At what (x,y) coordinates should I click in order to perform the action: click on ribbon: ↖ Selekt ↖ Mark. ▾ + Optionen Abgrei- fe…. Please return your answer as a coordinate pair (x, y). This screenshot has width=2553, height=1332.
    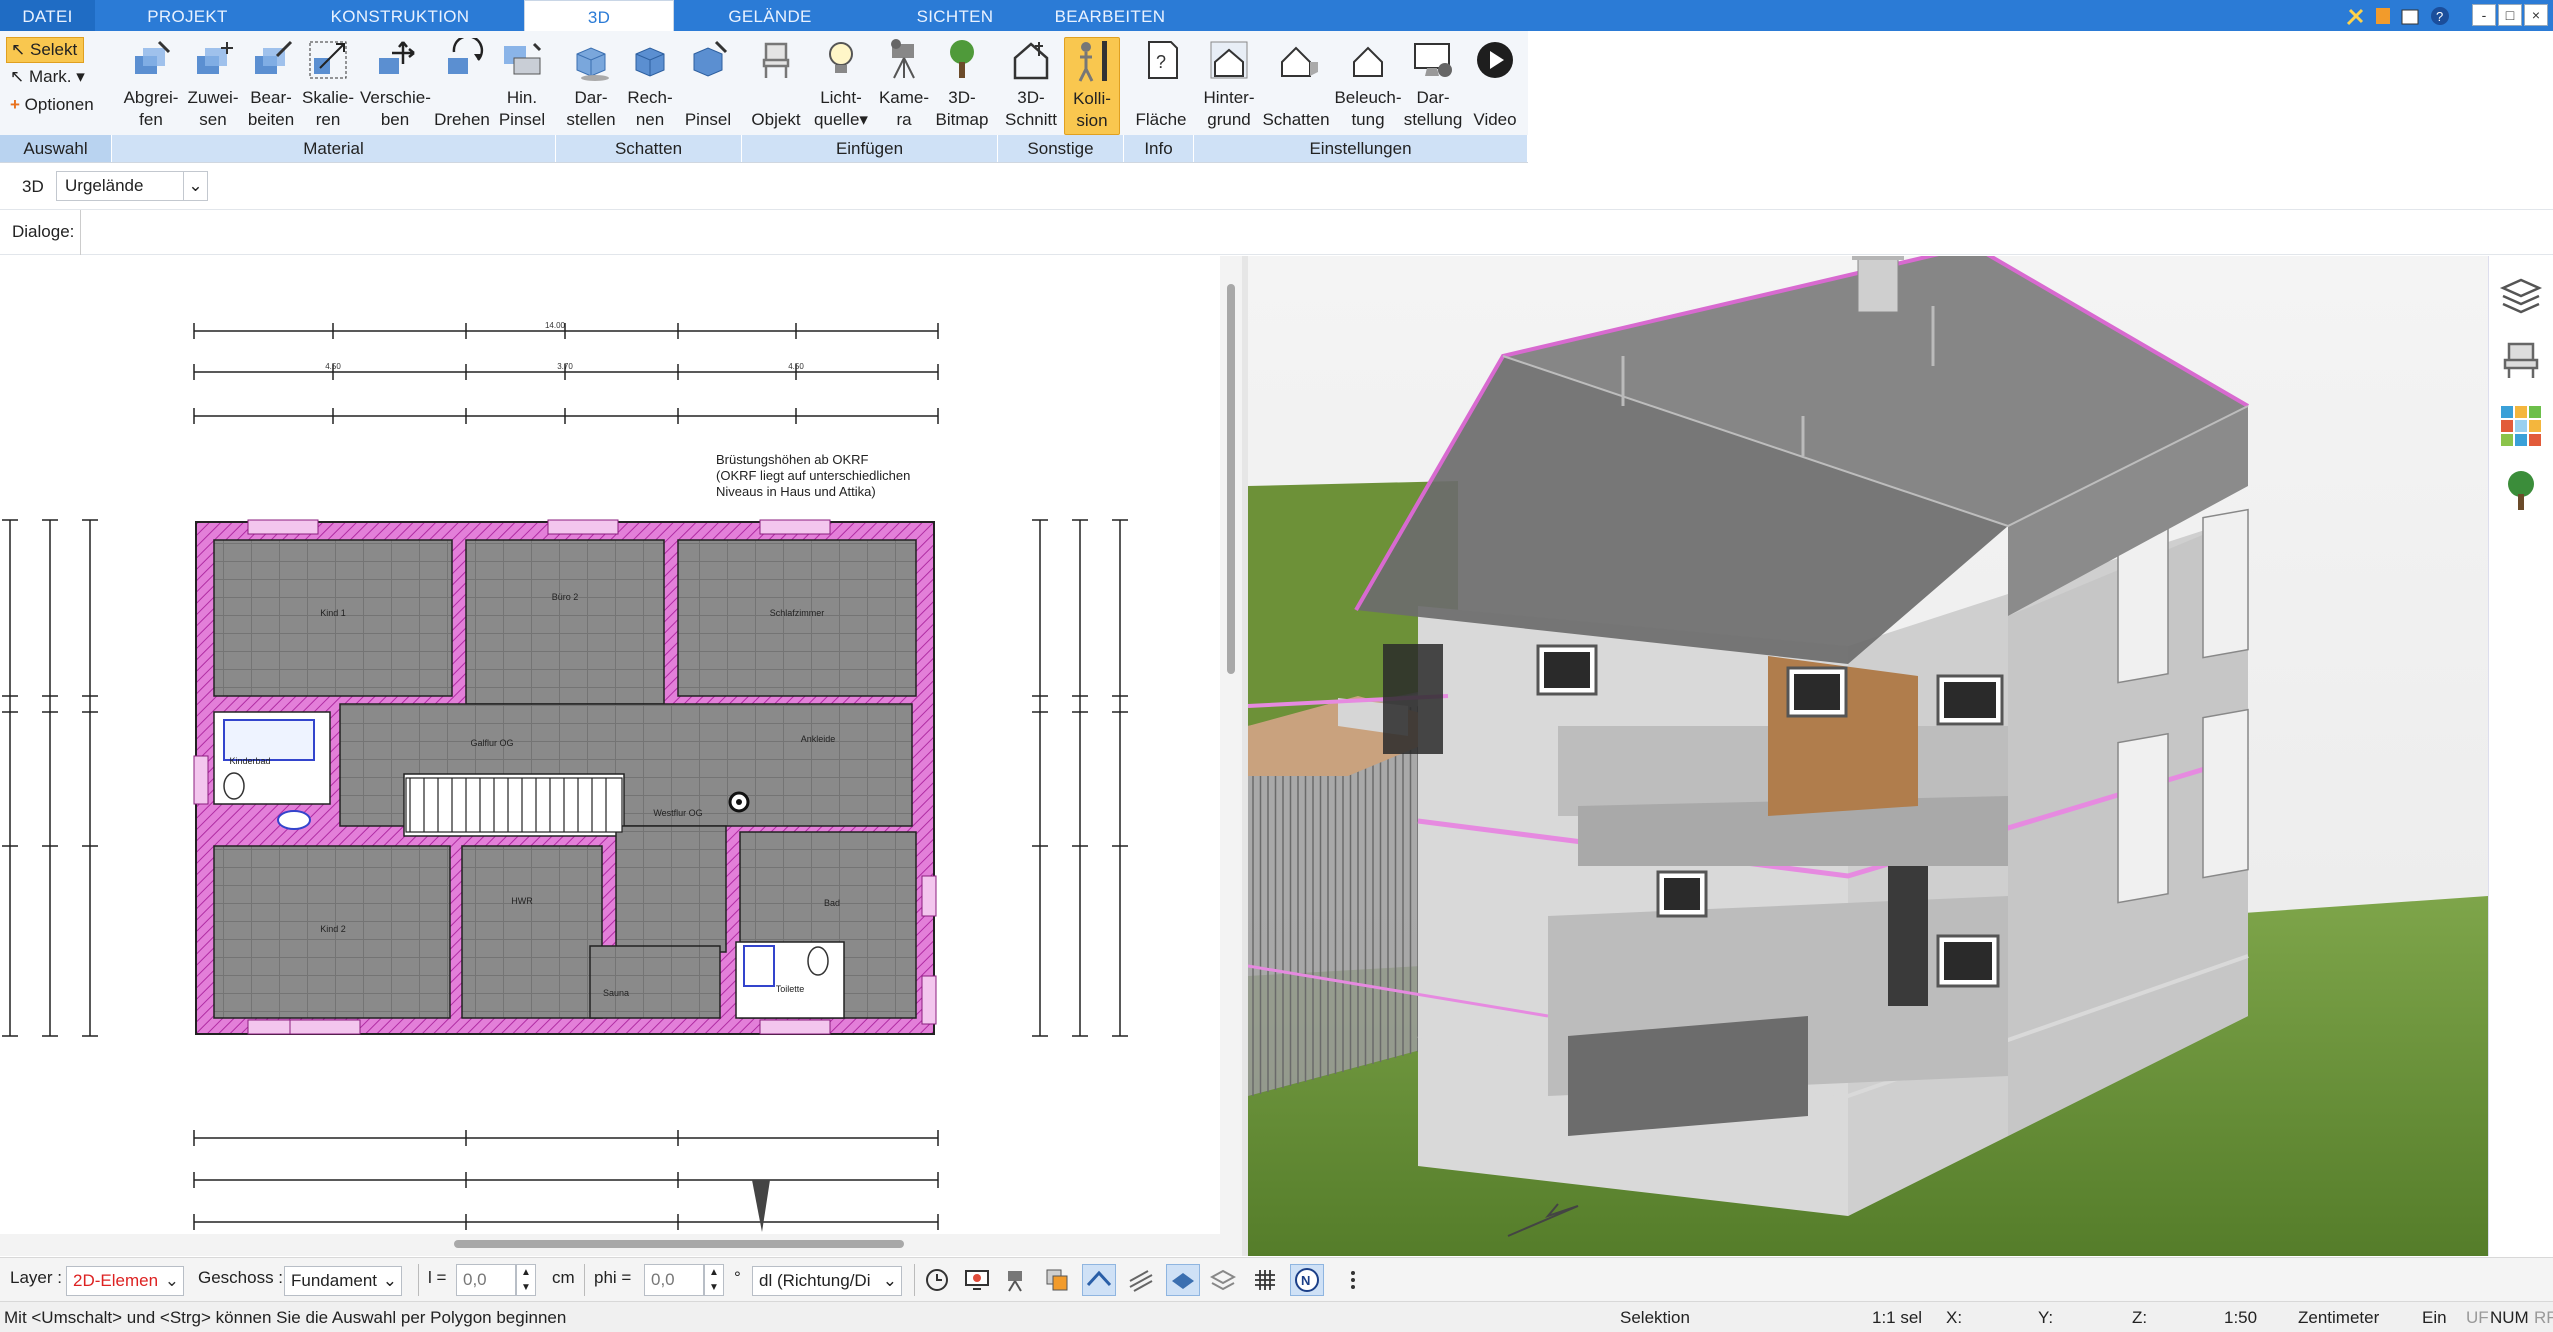
    Looking at the image, I should click on (764, 97).